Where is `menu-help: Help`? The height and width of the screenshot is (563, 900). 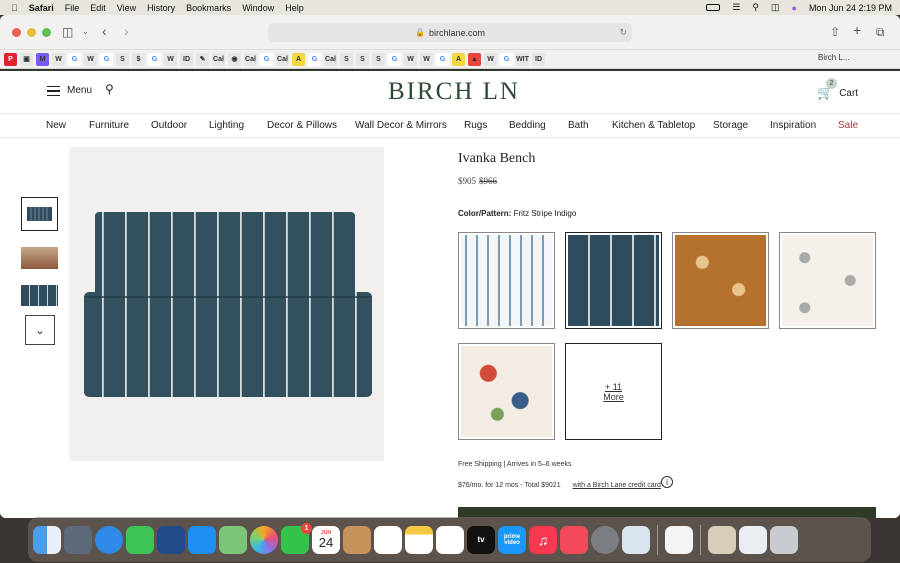
menu-help: Help is located at coordinates (294, 8).